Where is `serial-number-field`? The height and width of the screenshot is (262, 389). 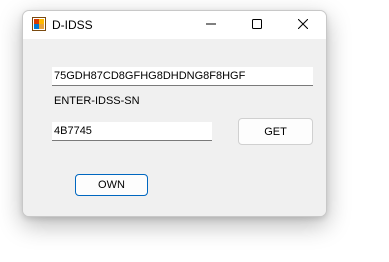
serial-number-field is located at coordinates (182, 76).